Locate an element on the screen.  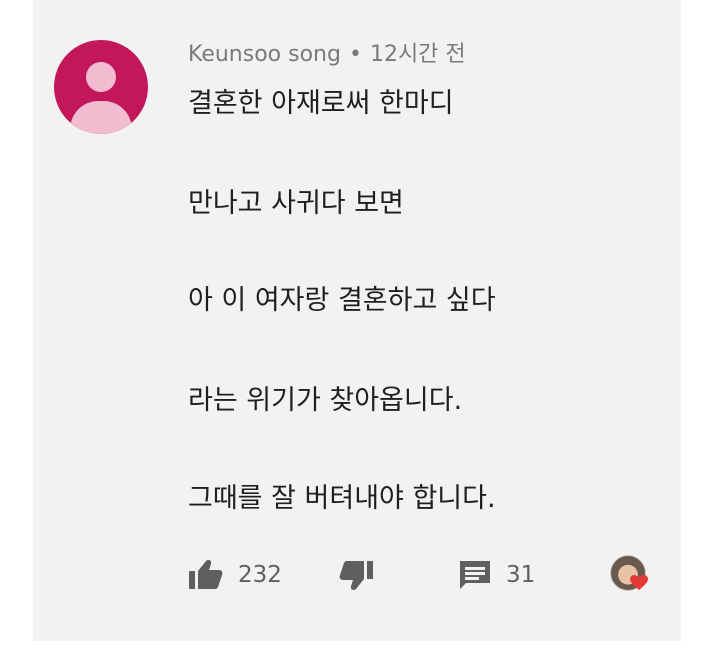
comment-time: 12시간 전 is located at coordinates (417, 54).